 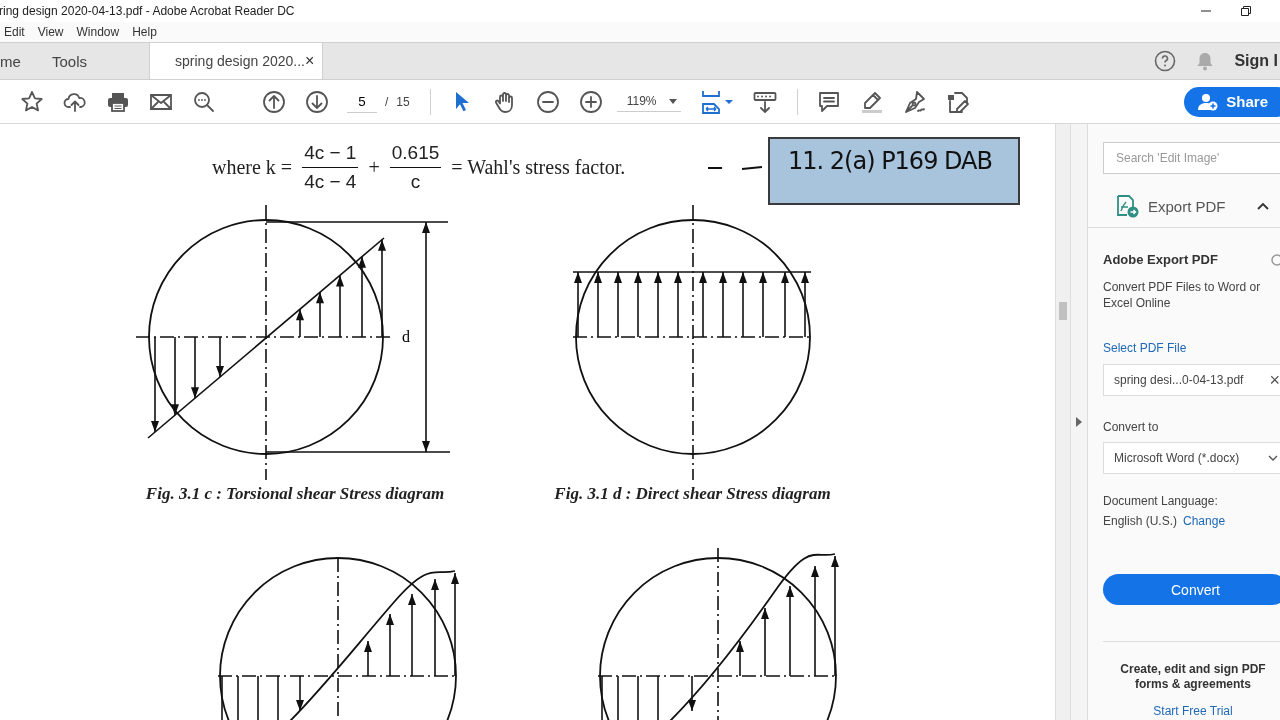 I want to click on page-up-icon, so click(x=274, y=101).